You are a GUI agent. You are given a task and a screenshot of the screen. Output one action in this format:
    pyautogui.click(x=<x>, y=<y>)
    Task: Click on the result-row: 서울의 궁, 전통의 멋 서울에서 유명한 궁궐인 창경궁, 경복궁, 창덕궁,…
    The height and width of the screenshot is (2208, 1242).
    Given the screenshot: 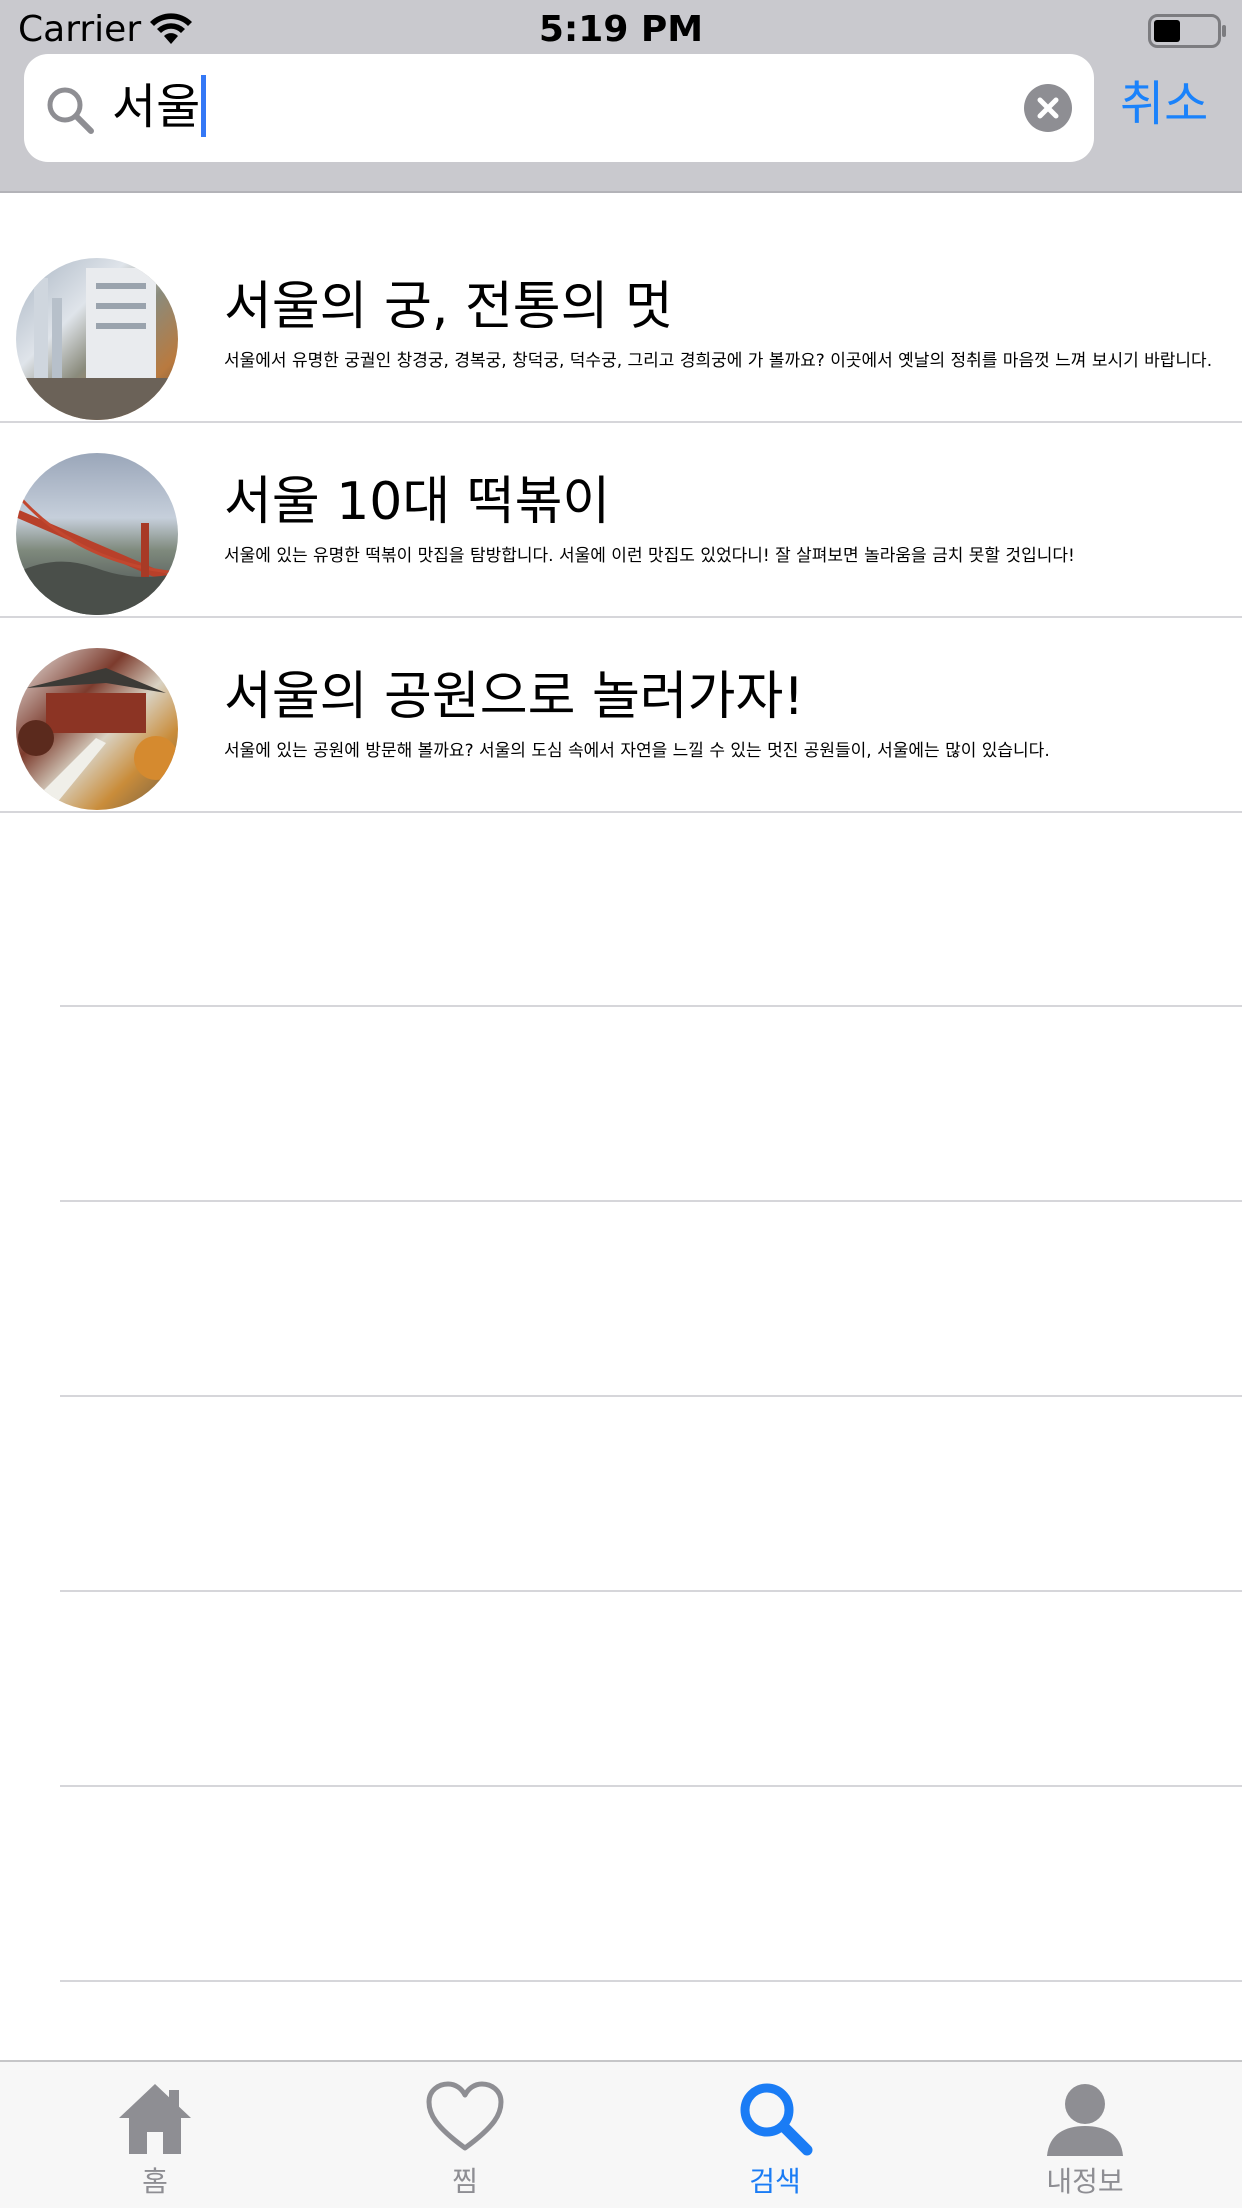 What is the action you would take?
    pyautogui.click(x=621, y=325)
    